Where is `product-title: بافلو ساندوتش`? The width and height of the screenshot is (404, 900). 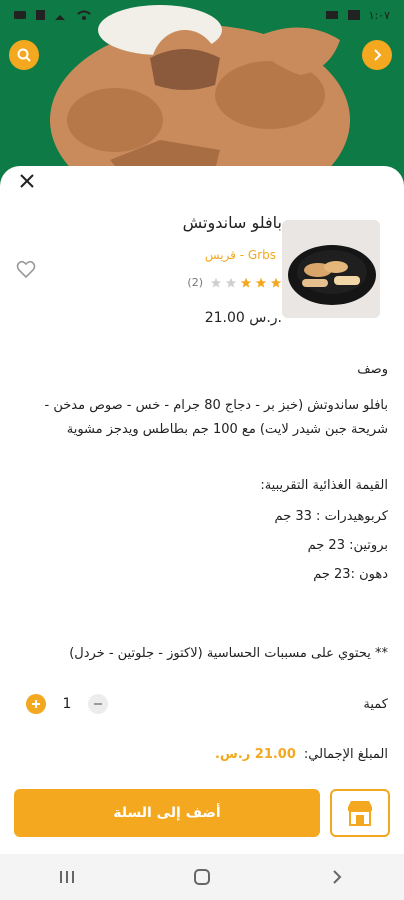 product-title: بافلو ساندوتش is located at coordinates (232, 222).